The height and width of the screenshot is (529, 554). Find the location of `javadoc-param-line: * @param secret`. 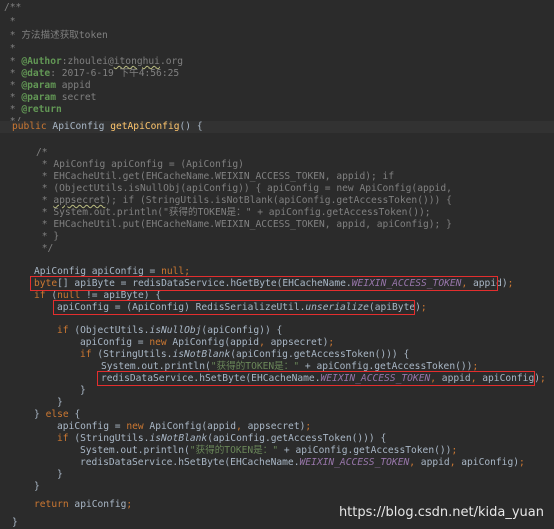

javadoc-param-line: * @param secret is located at coordinates (50, 97).